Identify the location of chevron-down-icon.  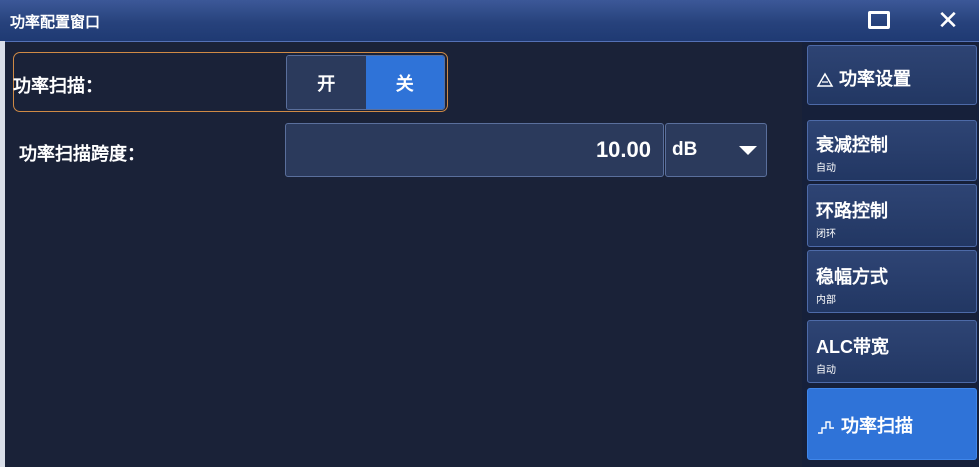
(748, 150).